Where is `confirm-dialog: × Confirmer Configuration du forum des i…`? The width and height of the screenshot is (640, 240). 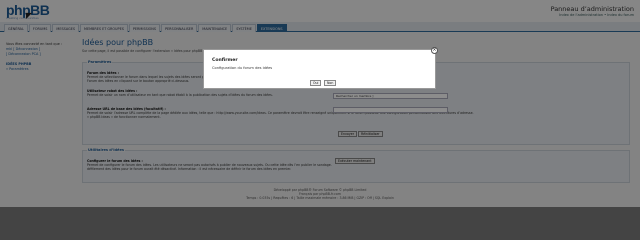
confirm-dialog: × Confirmer Configuration du forum des i… is located at coordinates (320, 68).